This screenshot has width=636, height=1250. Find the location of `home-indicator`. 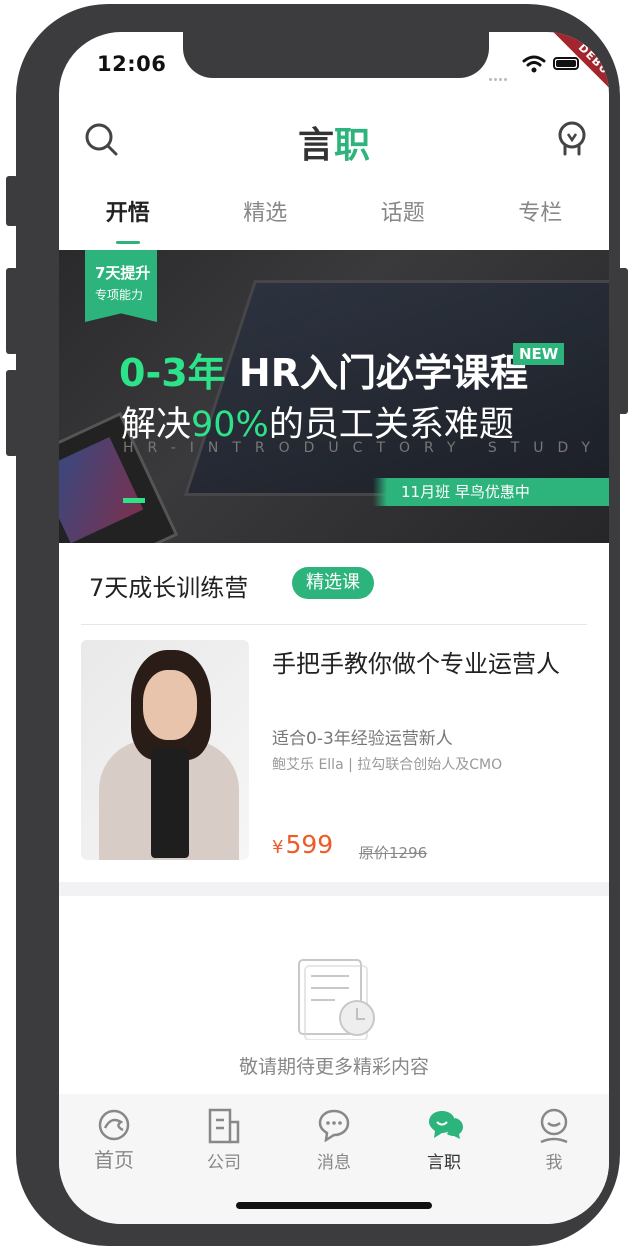

home-indicator is located at coordinates (334, 1205).